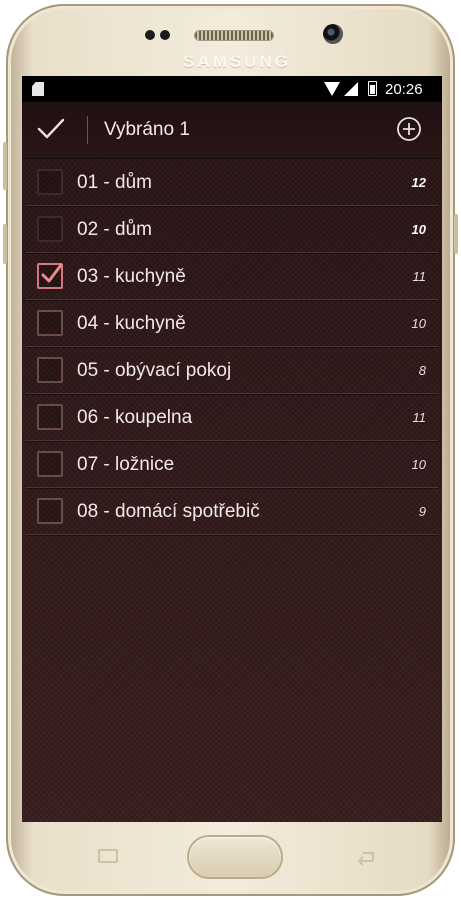 The height and width of the screenshot is (900, 461). What do you see at coordinates (364, 857) in the screenshot?
I see `back-key-icon` at bounding box center [364, 857].